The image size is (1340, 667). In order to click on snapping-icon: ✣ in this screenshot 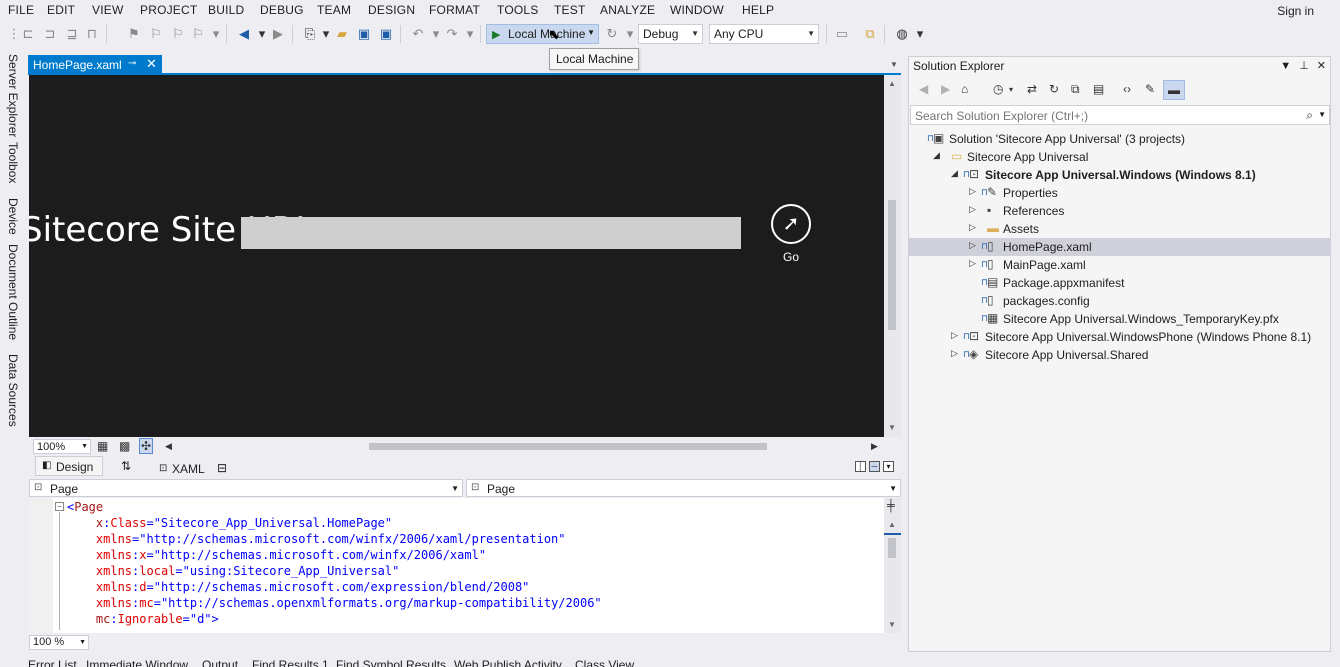, I will do `click(146, 446)`.